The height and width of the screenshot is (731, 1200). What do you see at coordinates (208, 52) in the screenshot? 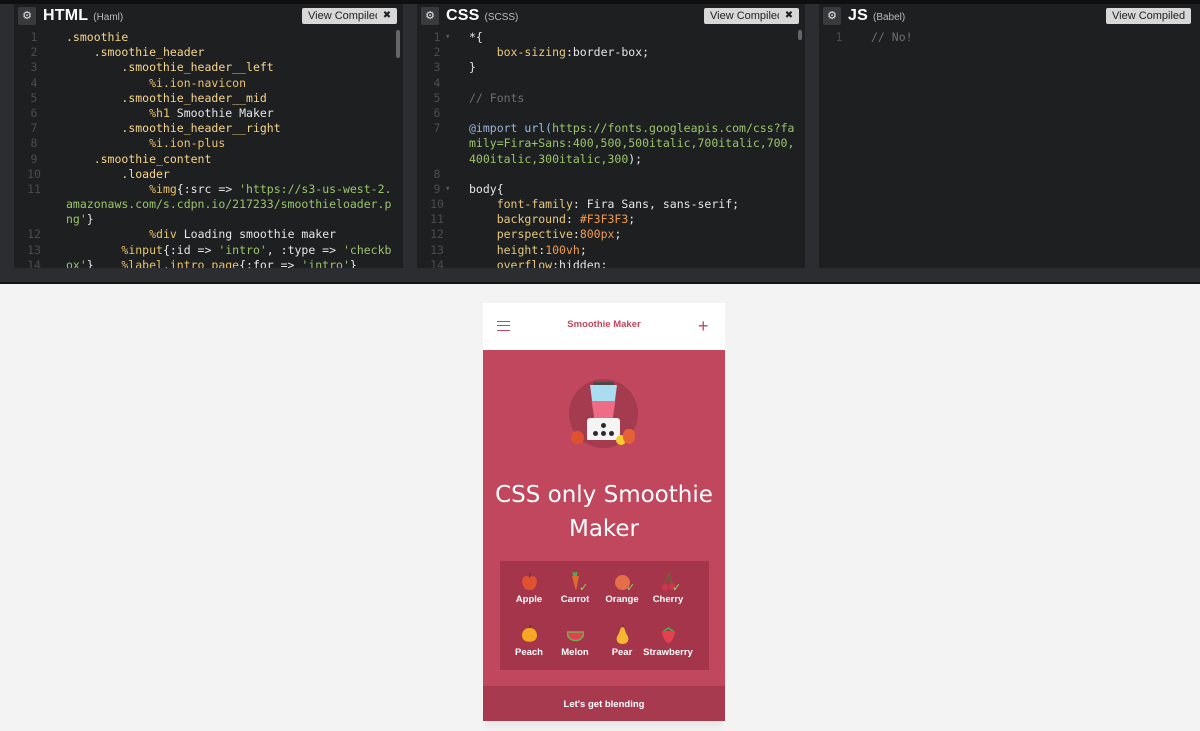
I see `code-line: 2 .smoothie_header` at bounding box center [208, 52].